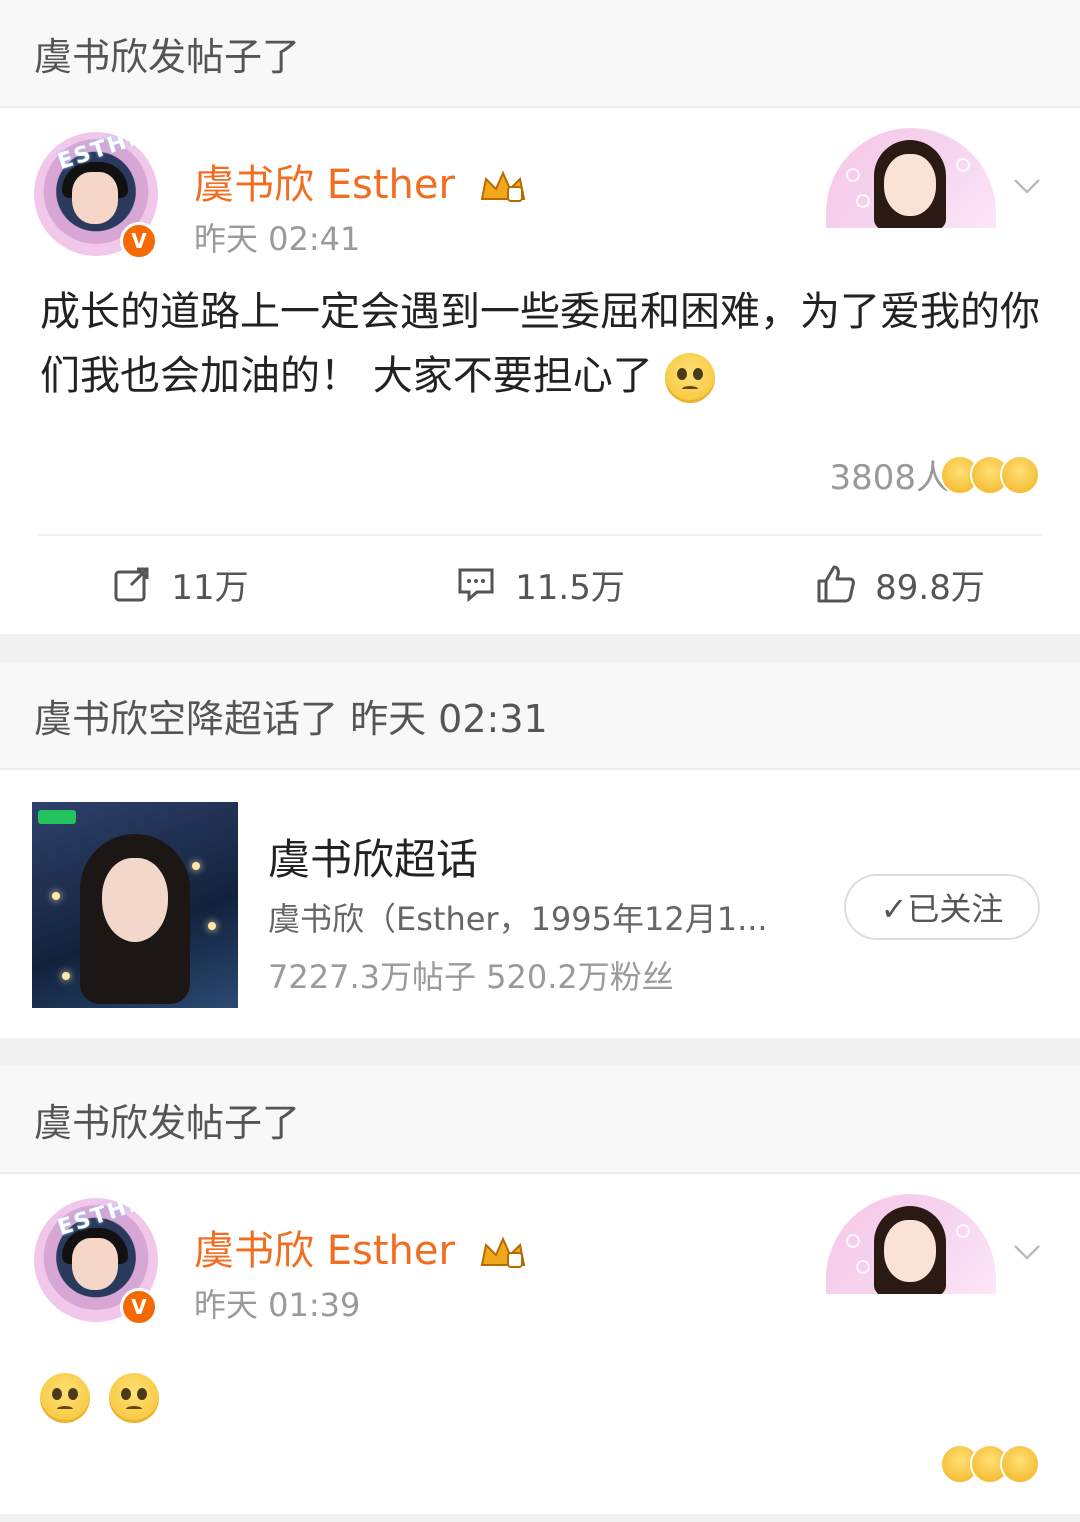 The height and width of the screenshot is (1522, 1080). Describe the element at coordinates (135, 905) in the screenshot. I see `topic-cover-image` at that location.